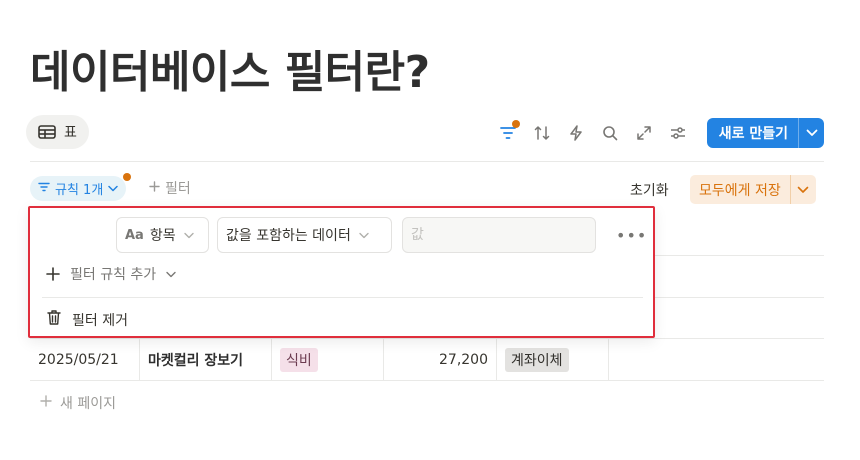  What do you see at coordinates (88, 404) in the screenshot?
I see `new-page-label: 새 페이지` at bounding box center [88, 404].